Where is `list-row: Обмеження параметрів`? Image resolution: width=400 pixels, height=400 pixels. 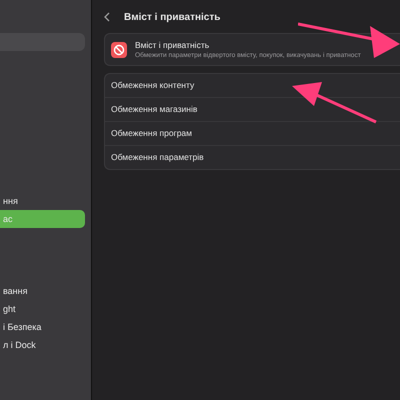
list-row: Обмеження параметрів is located at coordinates (252, 157).